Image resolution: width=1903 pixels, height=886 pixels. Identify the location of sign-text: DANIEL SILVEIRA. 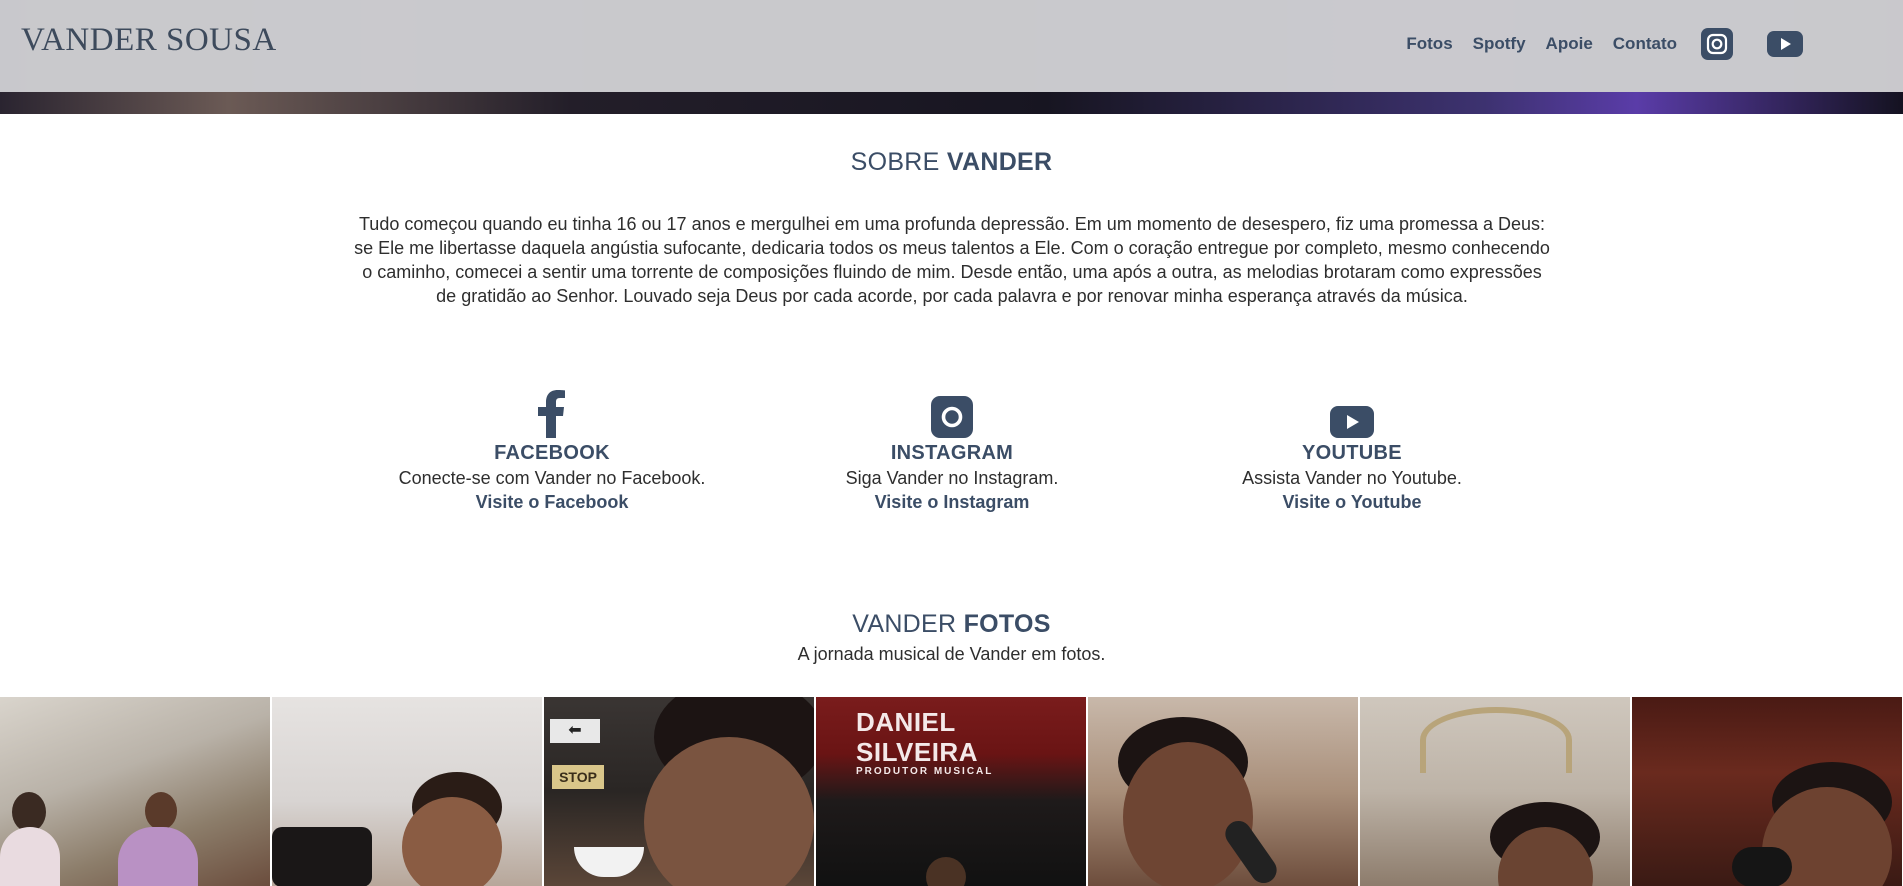
(917, 737).